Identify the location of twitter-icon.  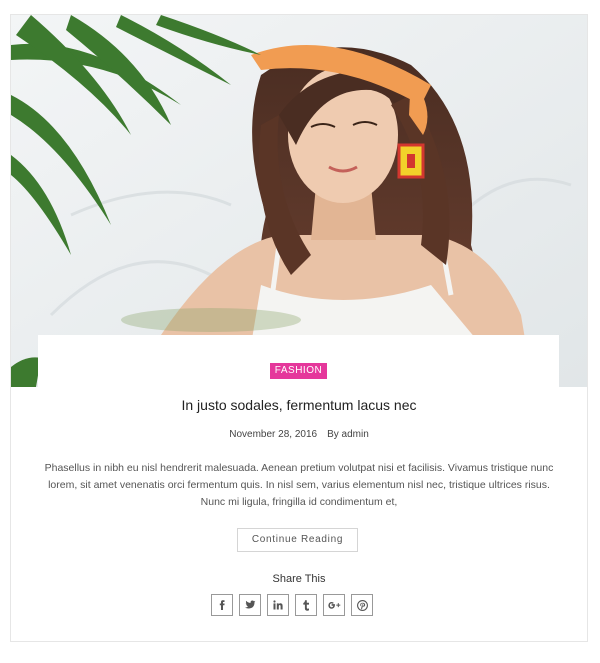
(249, 604).